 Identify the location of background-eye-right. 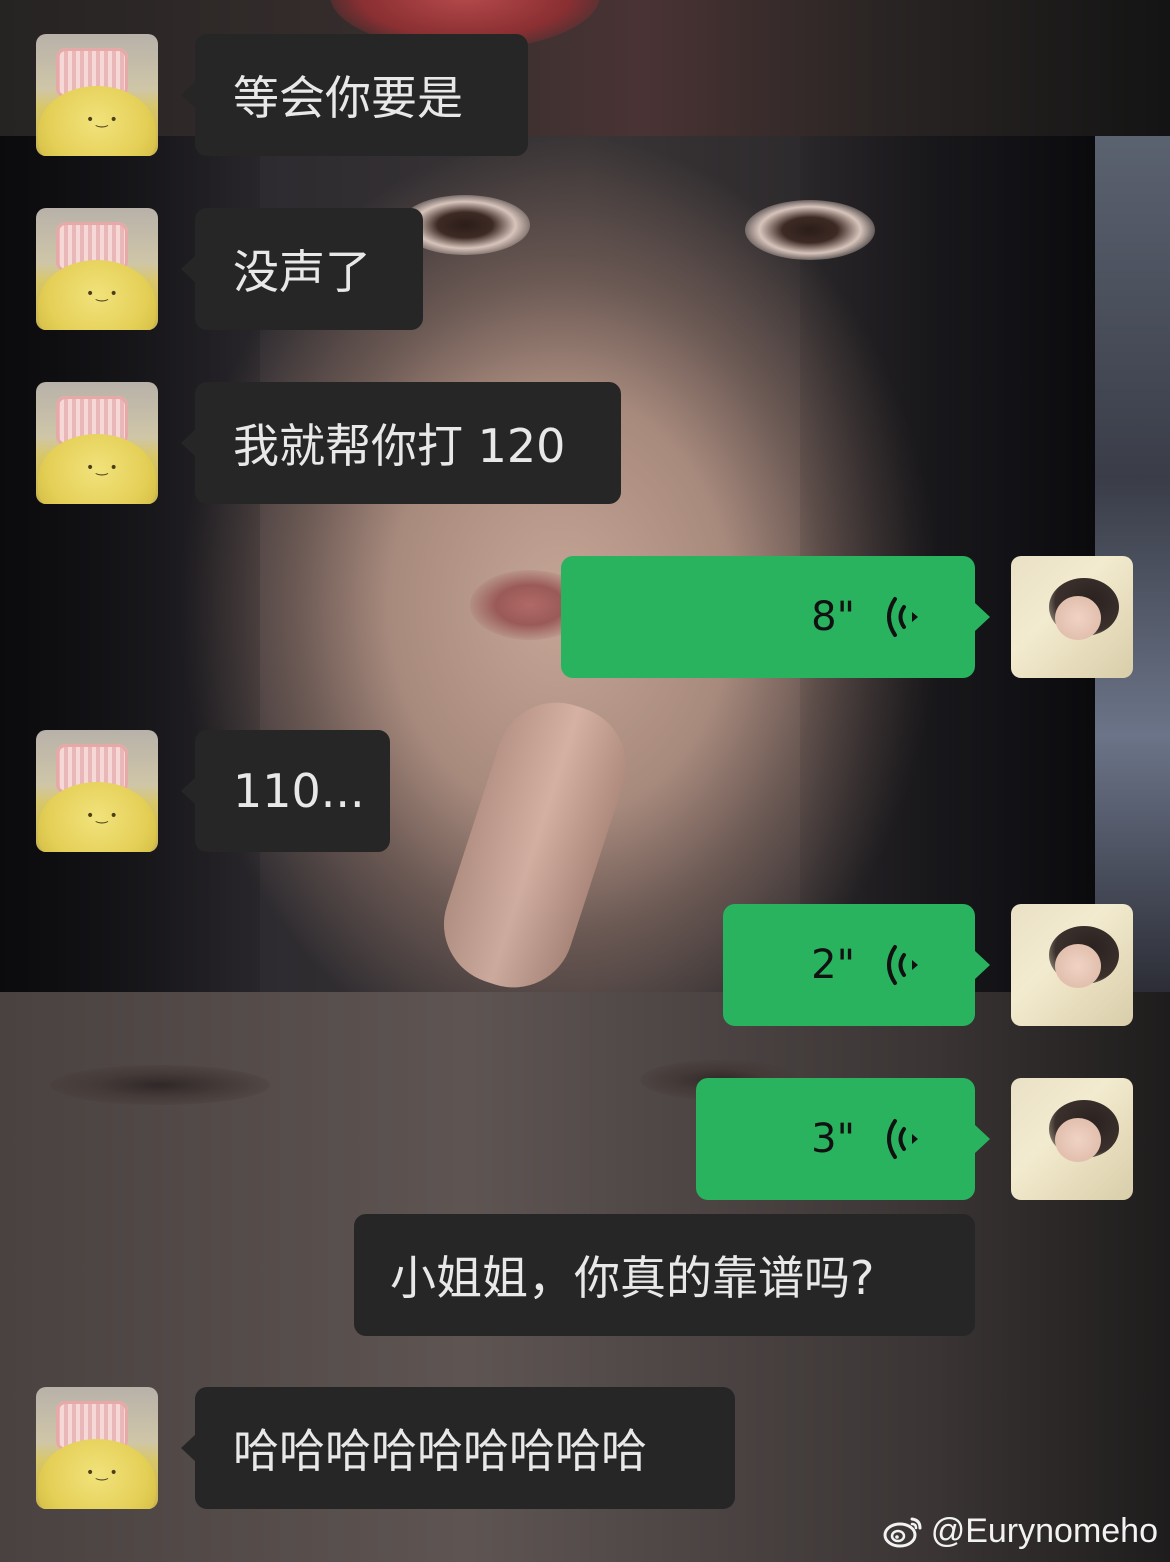
(810, 230).